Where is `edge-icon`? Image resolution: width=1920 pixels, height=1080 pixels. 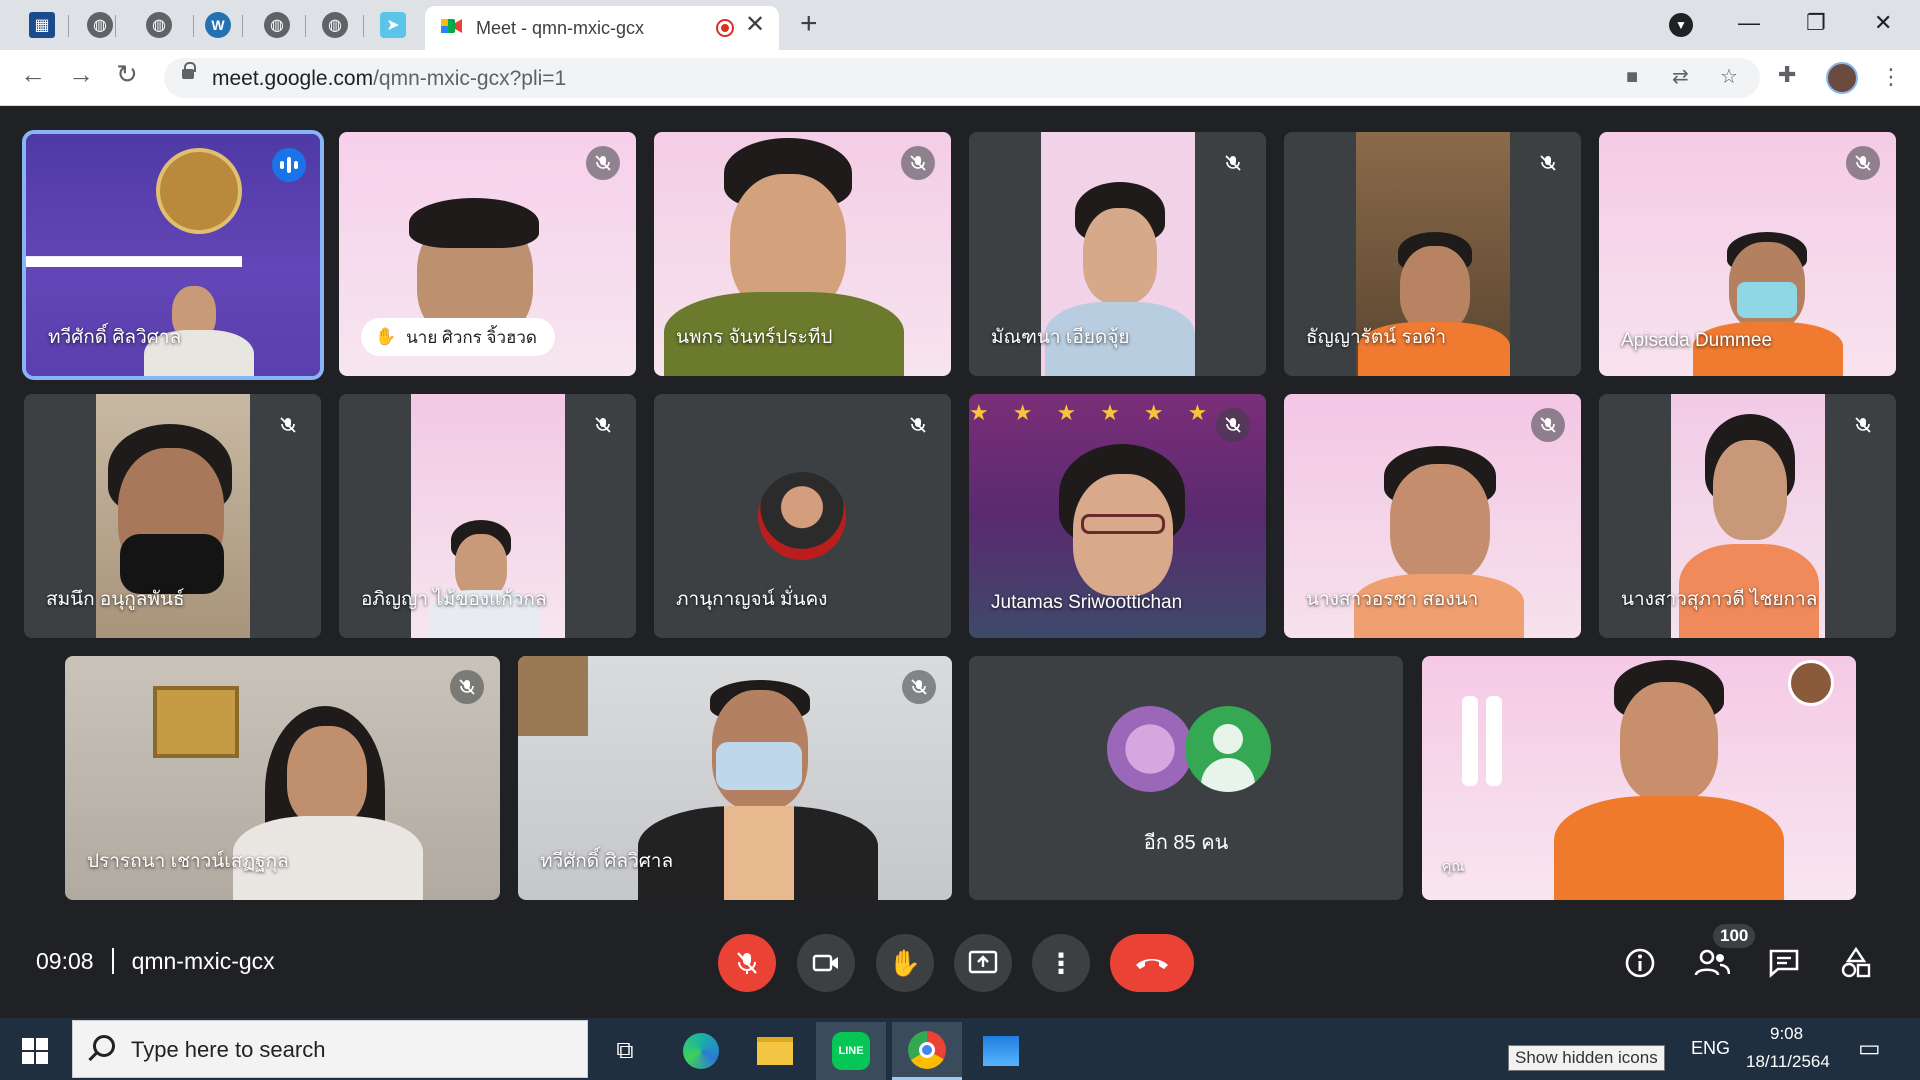
edge-icon is located at coordinates (701, 1051).